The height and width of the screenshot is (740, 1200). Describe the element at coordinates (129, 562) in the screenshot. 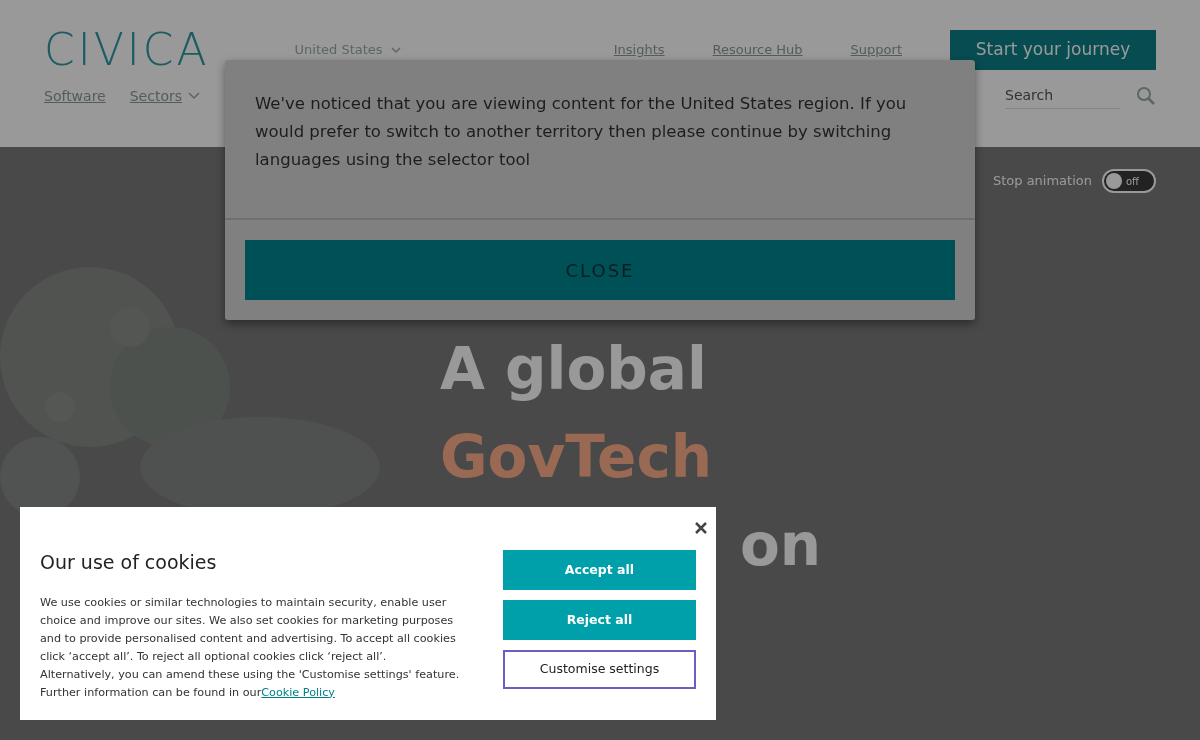

I see `cookie-title: Our use of cookies` at that location.